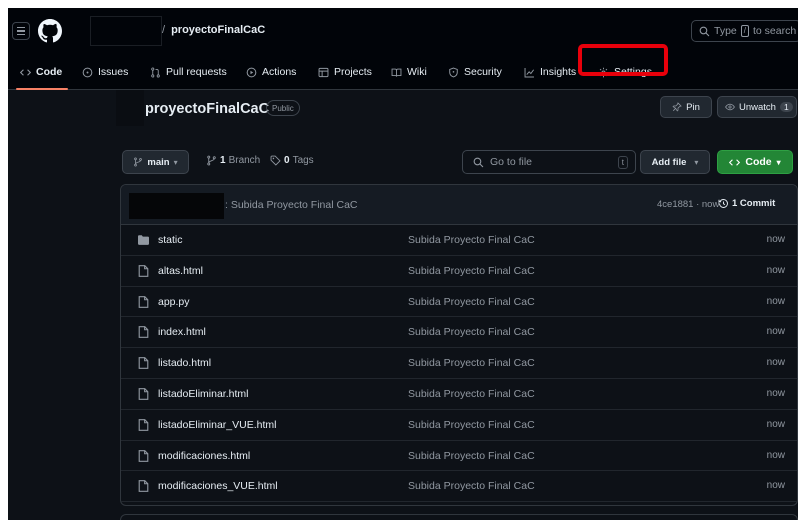  What do you see at coordinates (218, 30) in the screenshot?
I see `breadcrumb-repo-link: proyectoFinalCaC` at bounding box center [218, 30].